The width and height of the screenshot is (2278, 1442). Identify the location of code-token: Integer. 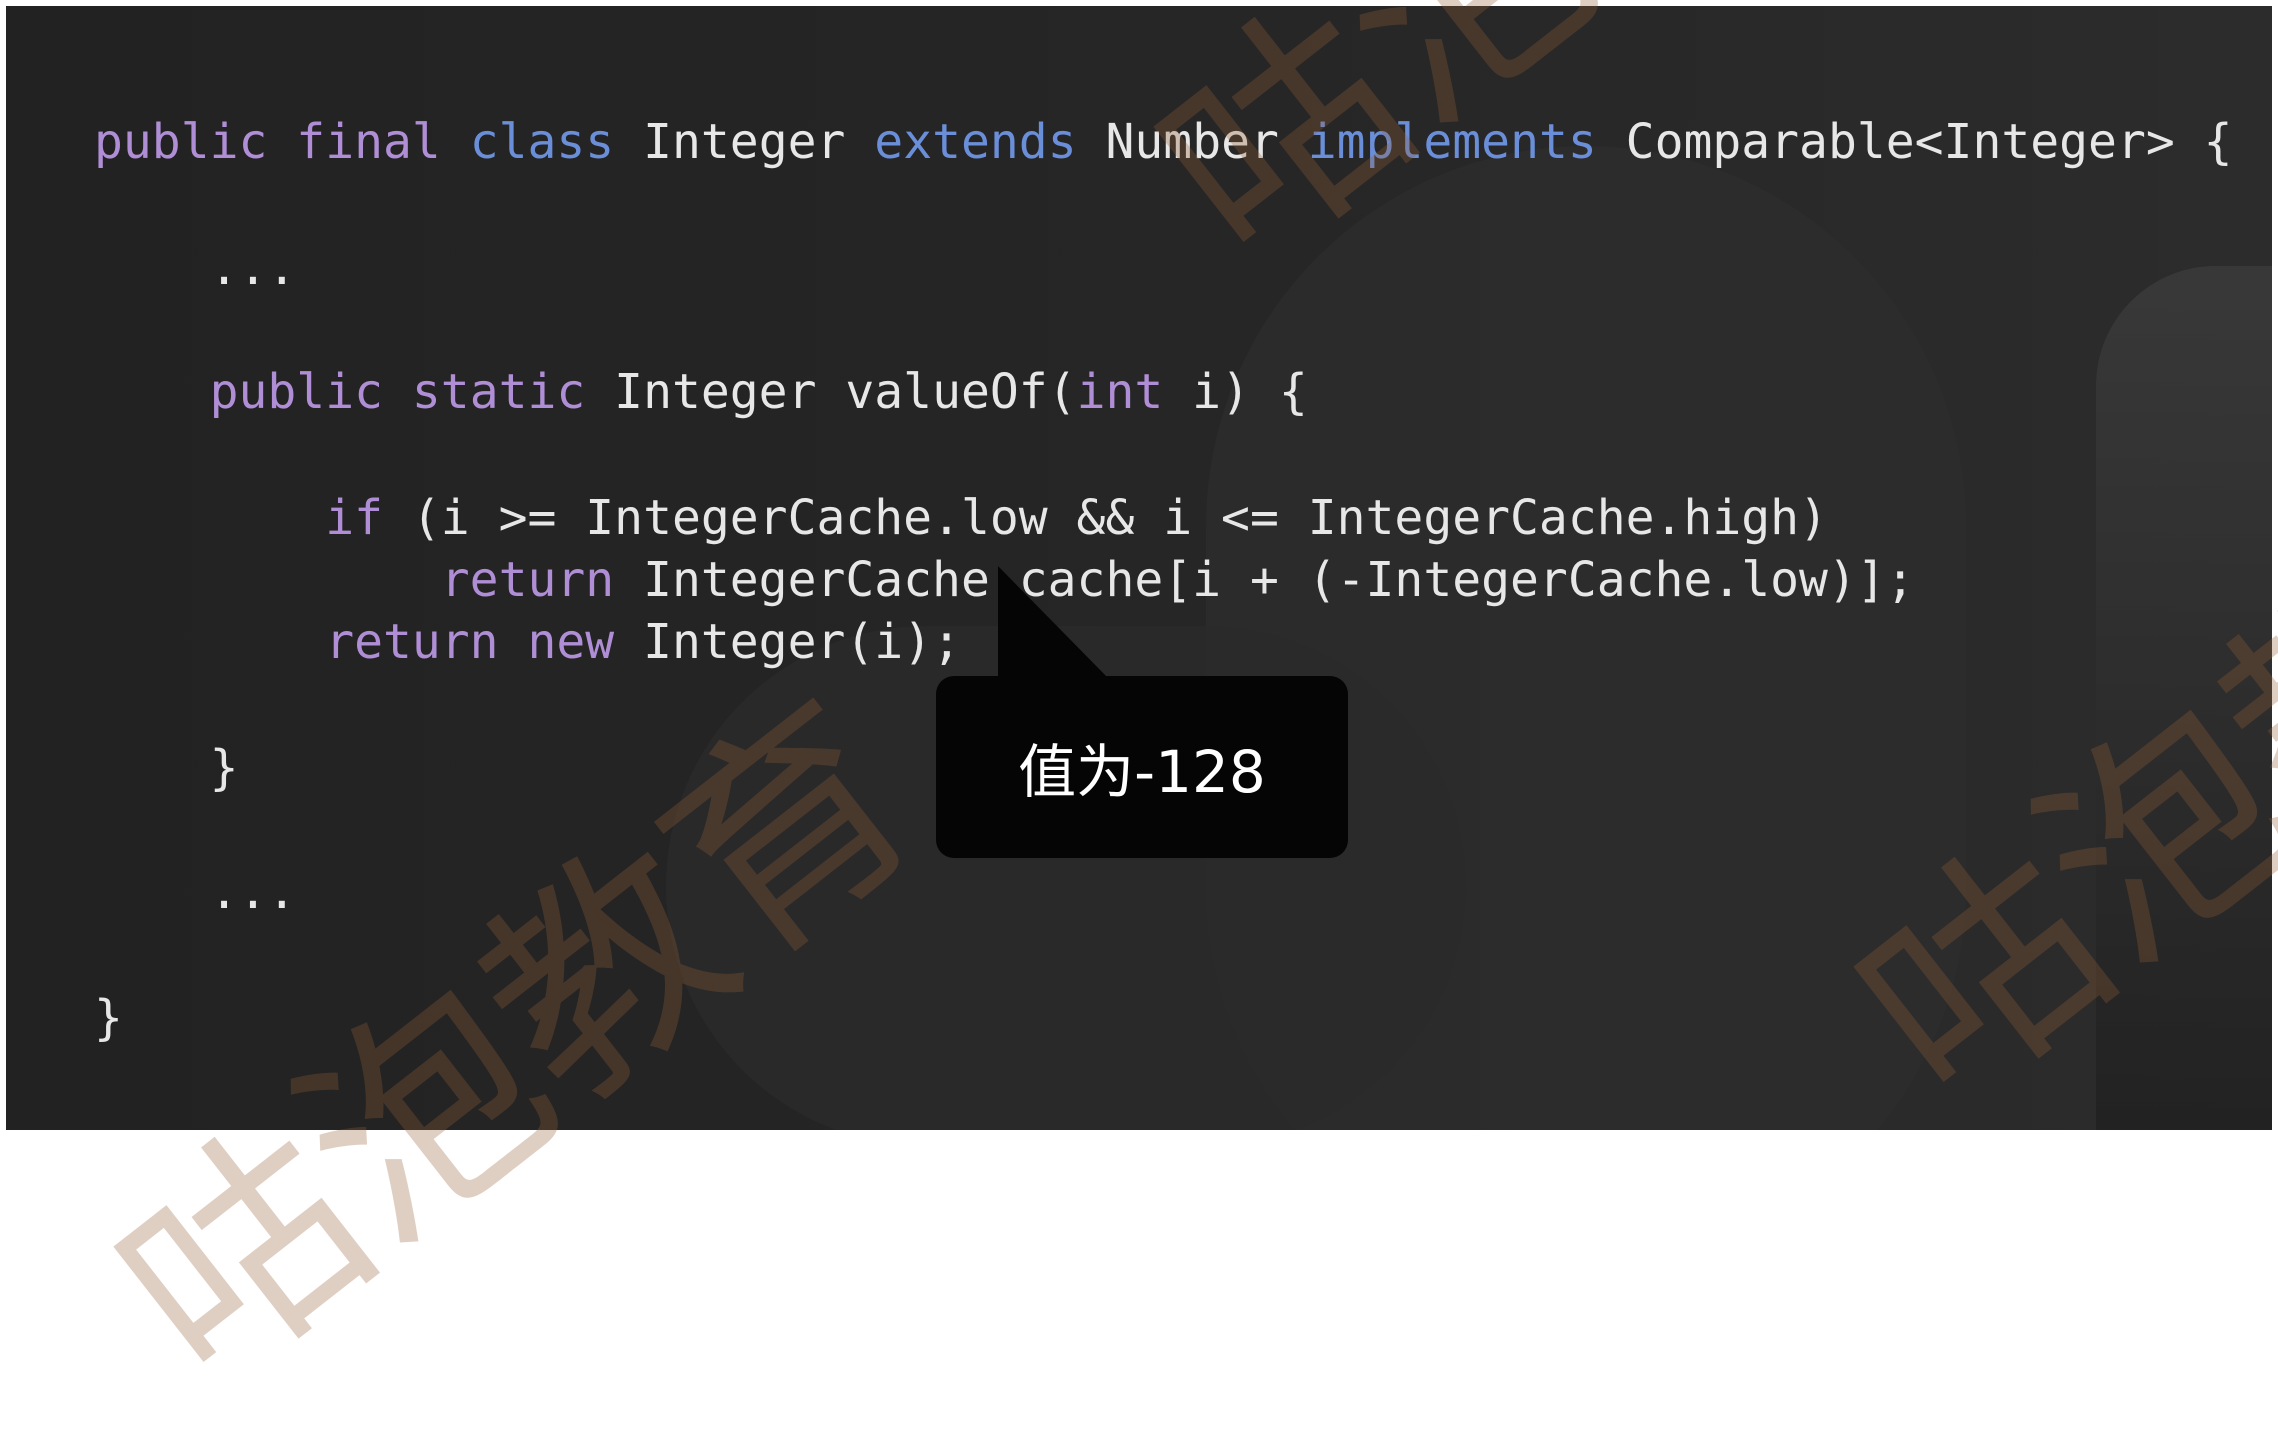
(744, 142).